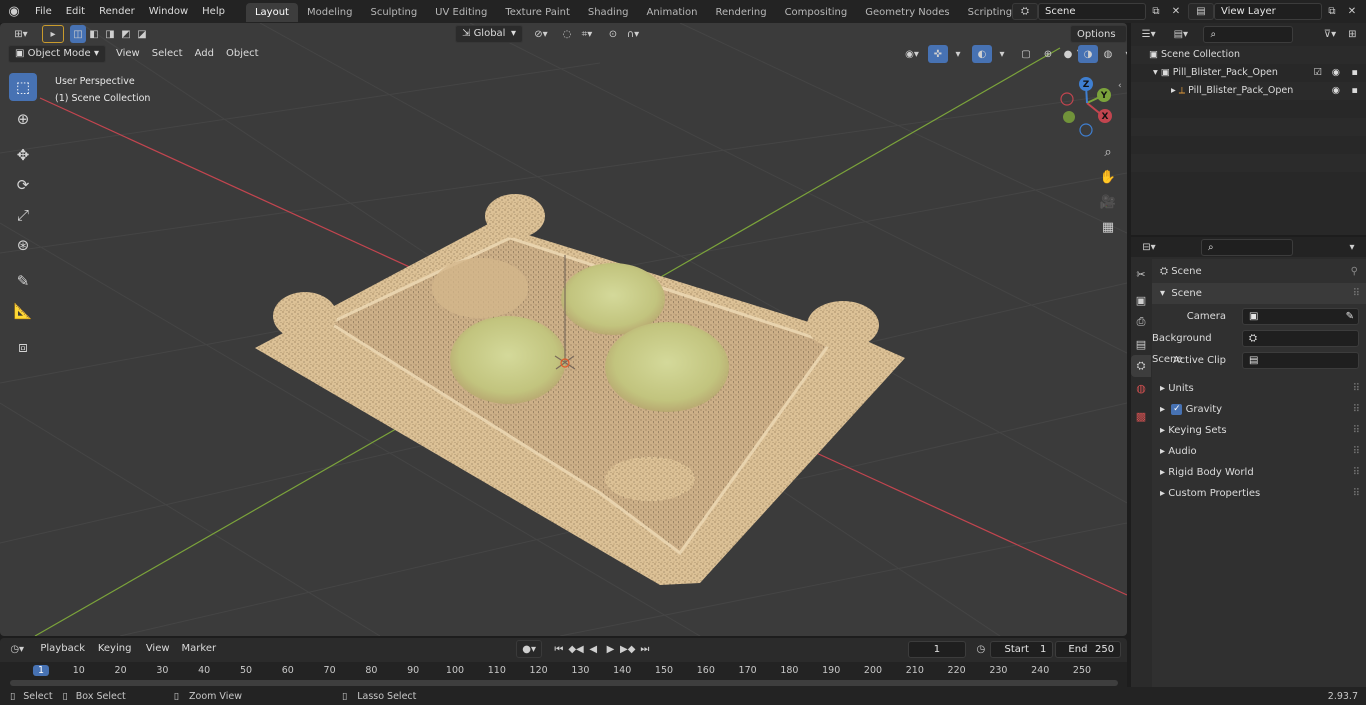  I want to click on blender-logo-icon: ◉, so click(14, 12).